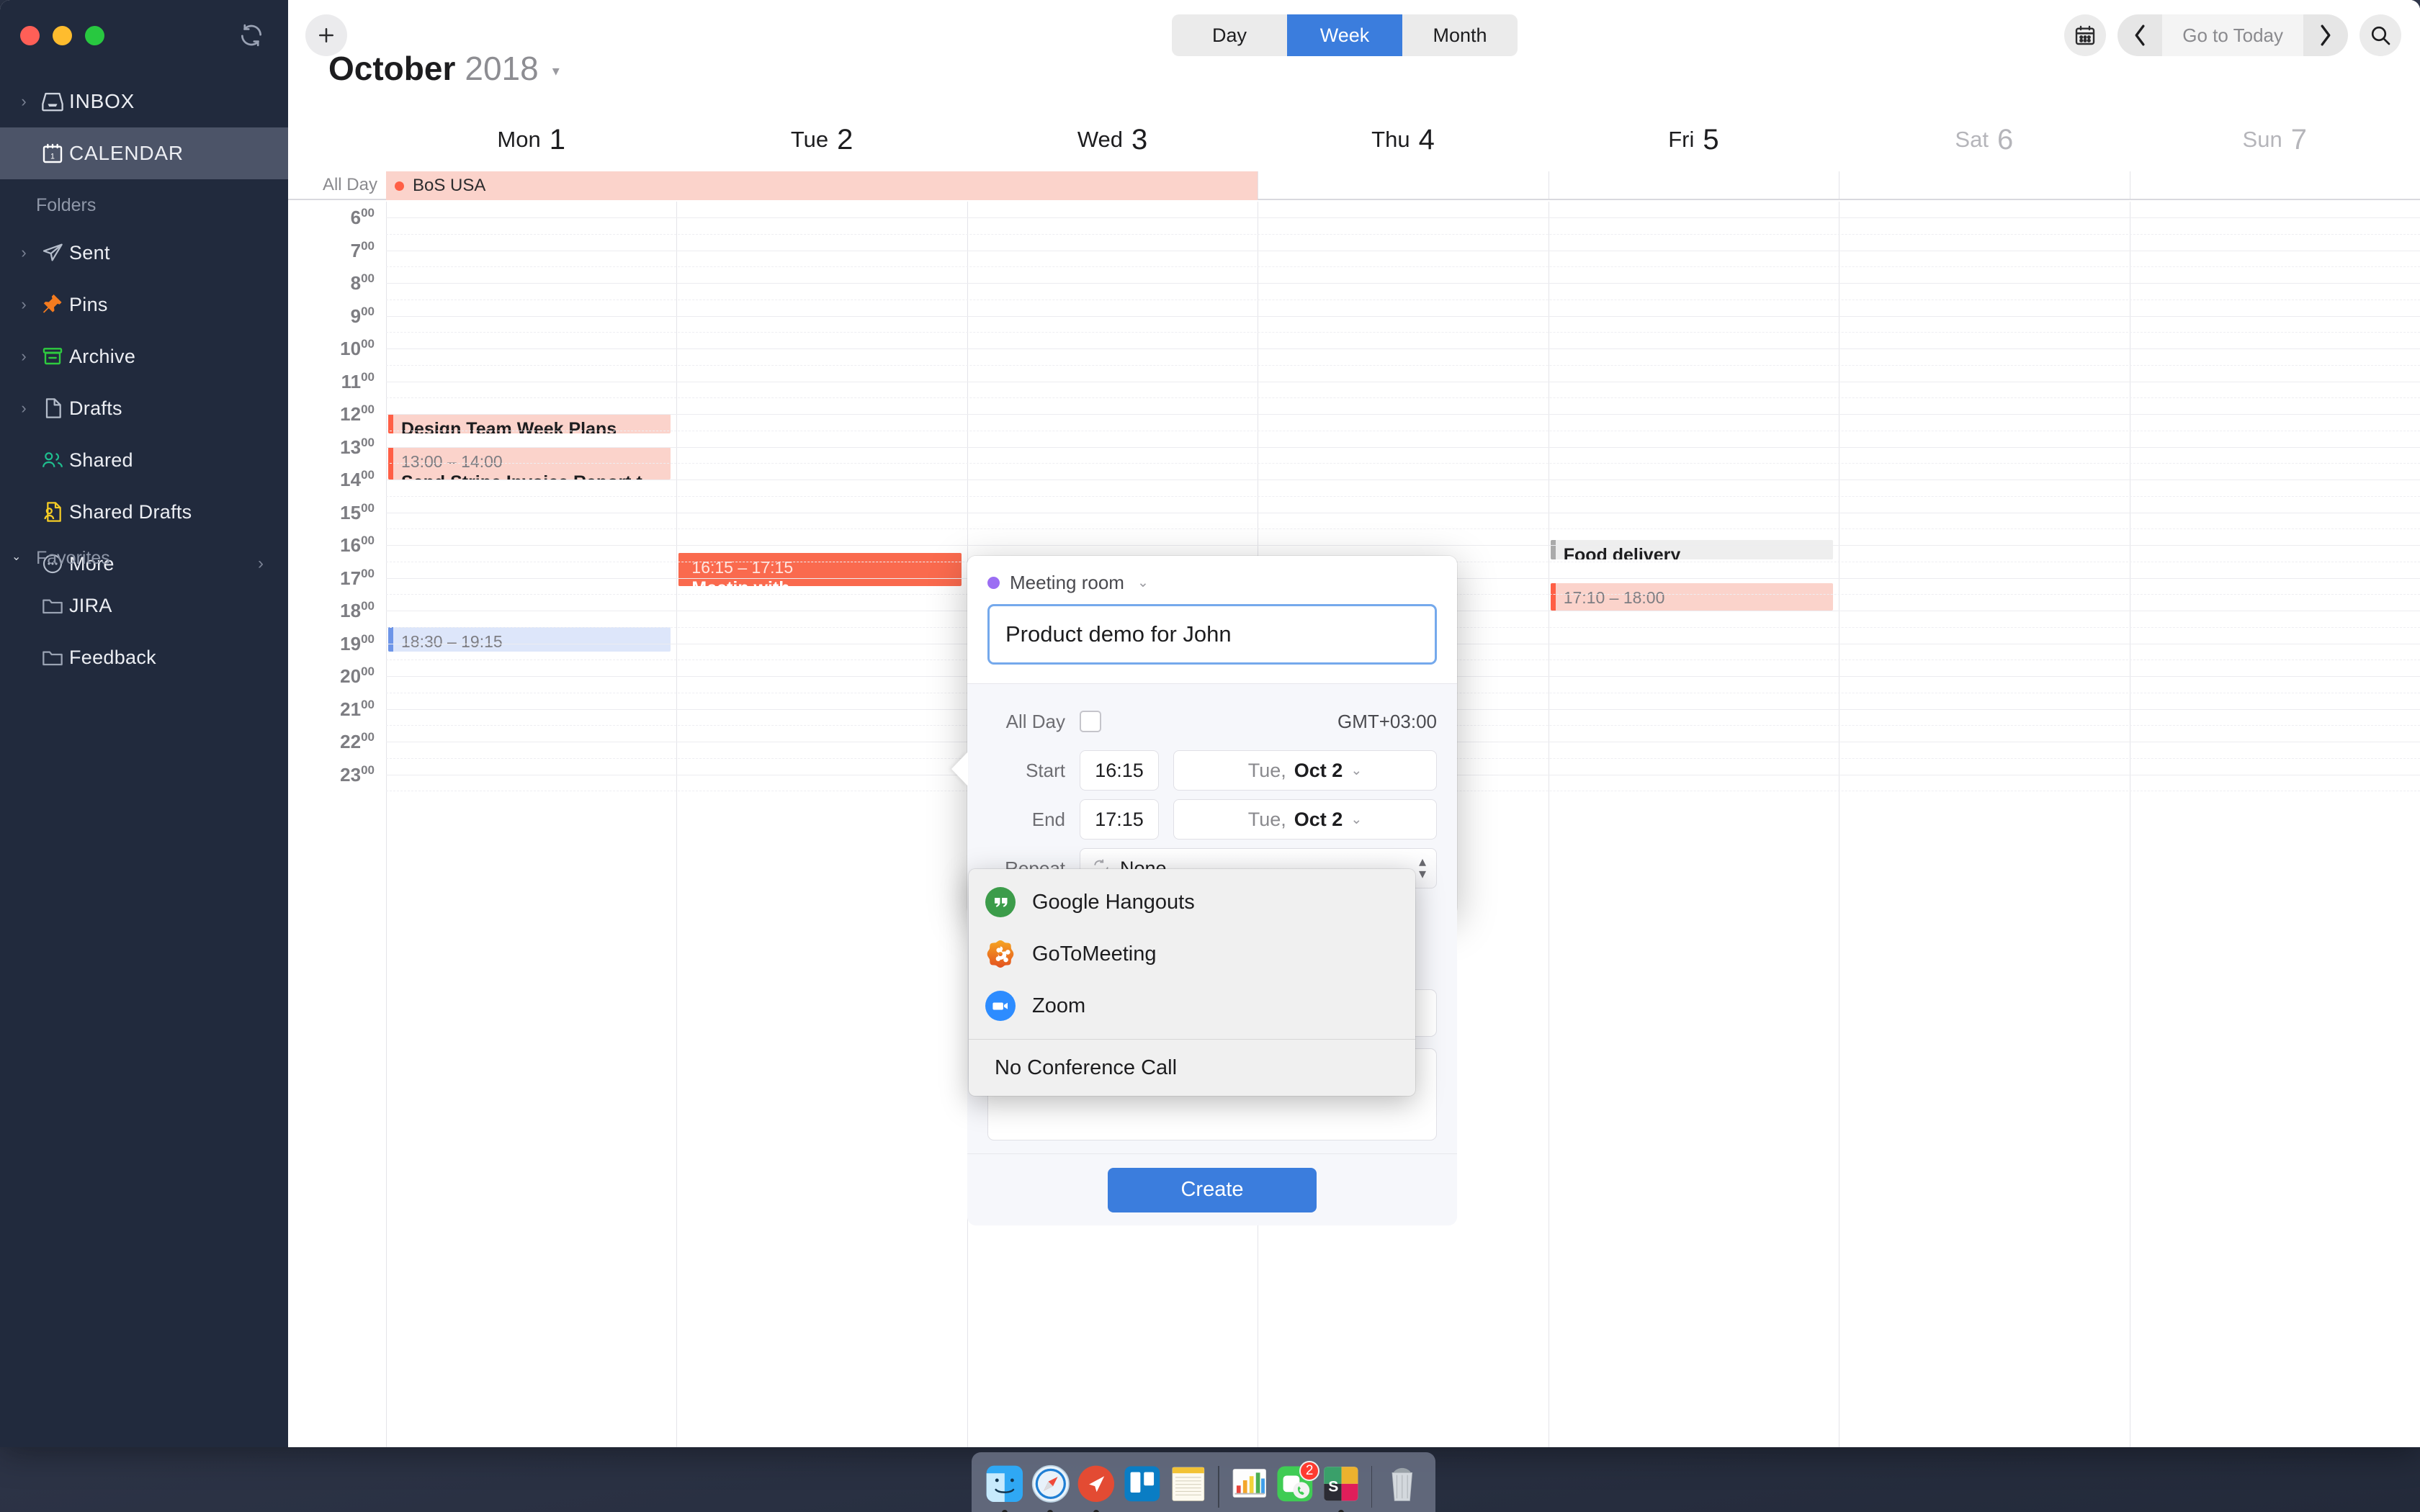 Image resolution: width=2420 pixels, height=1512 pixels. I want to click on search-icon, so click(2380, 35).